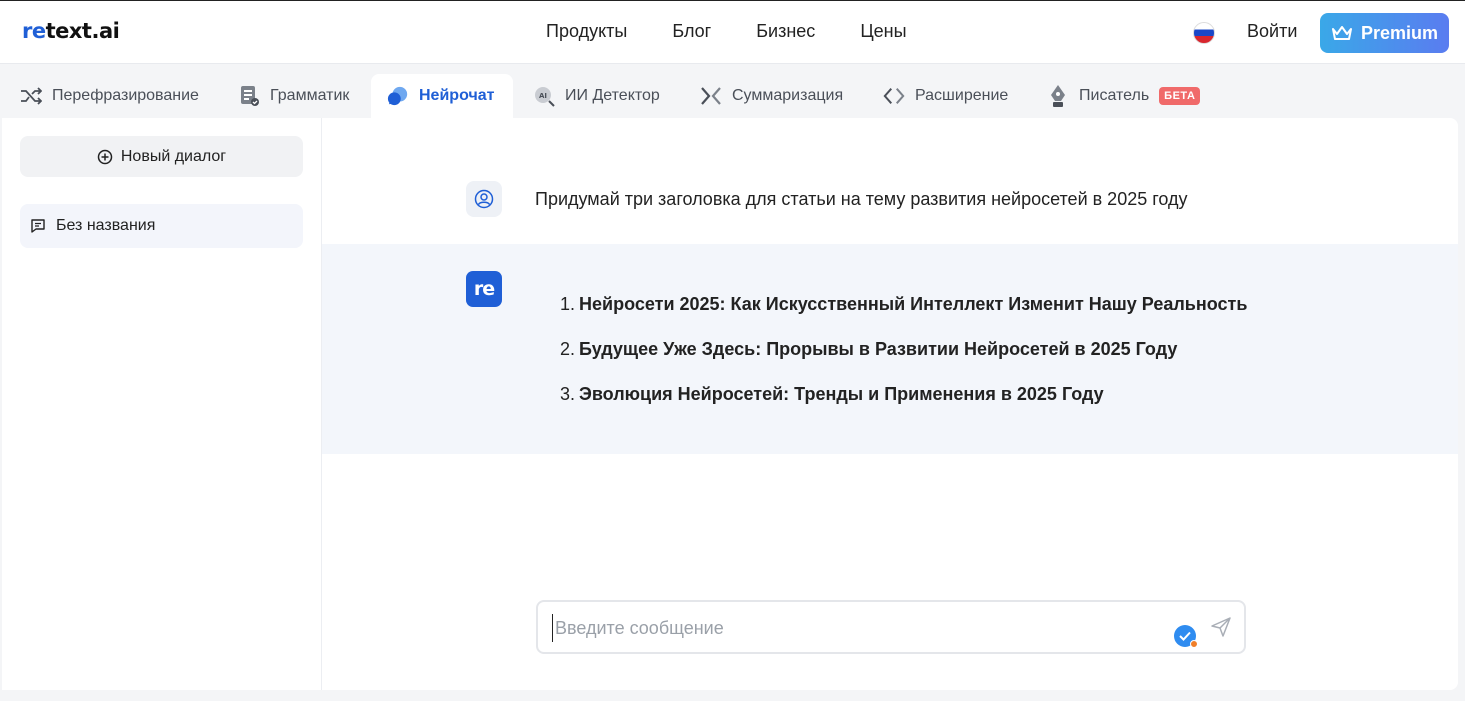  I want to click on expand-arrows-icon, so click(894, 96).